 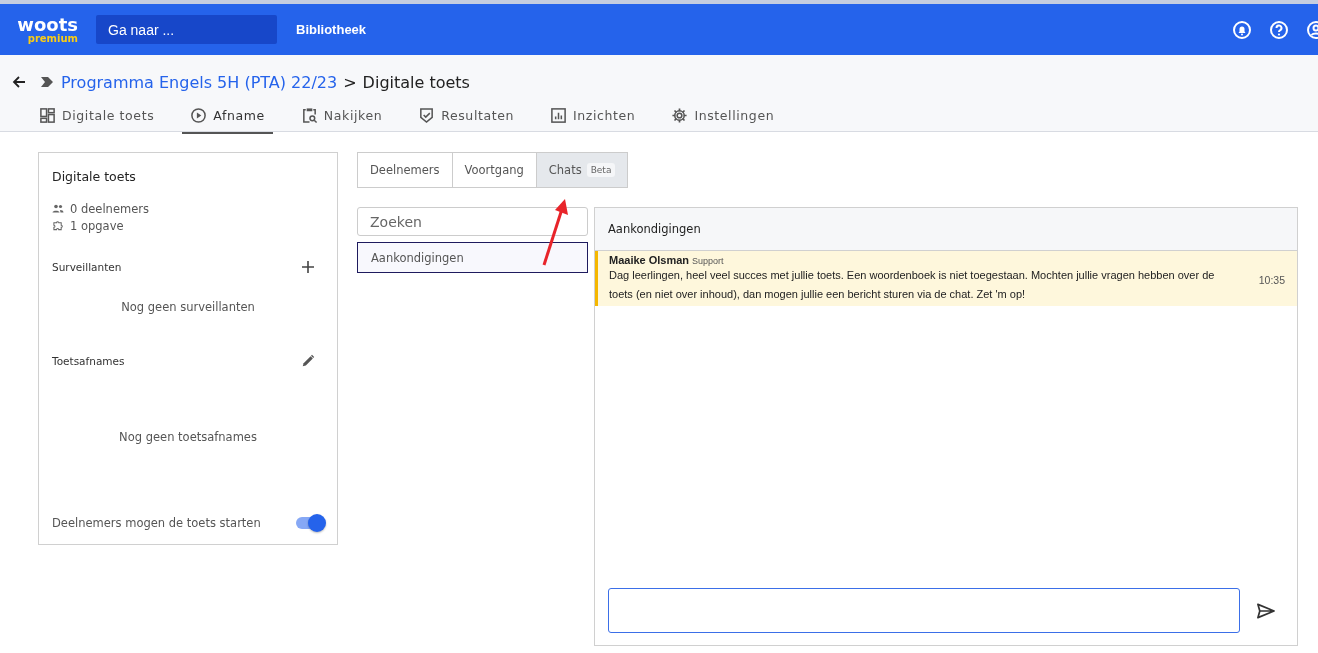 I want to click on chat-header: Aankondigingen, so click(x=946, y=229).